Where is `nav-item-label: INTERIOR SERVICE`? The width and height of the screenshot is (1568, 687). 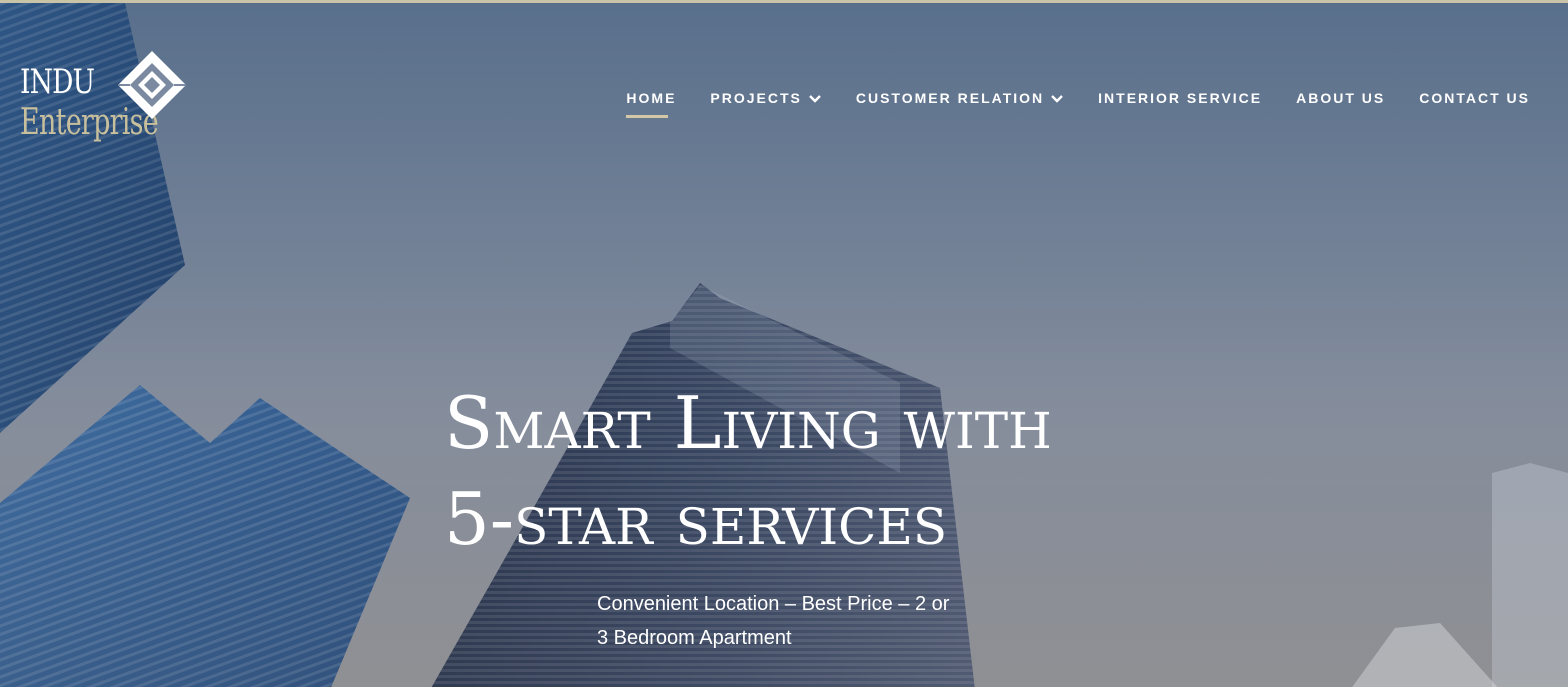
nav-item-label: INTERIOR SERVICE is located at coordinates (1180, 98).